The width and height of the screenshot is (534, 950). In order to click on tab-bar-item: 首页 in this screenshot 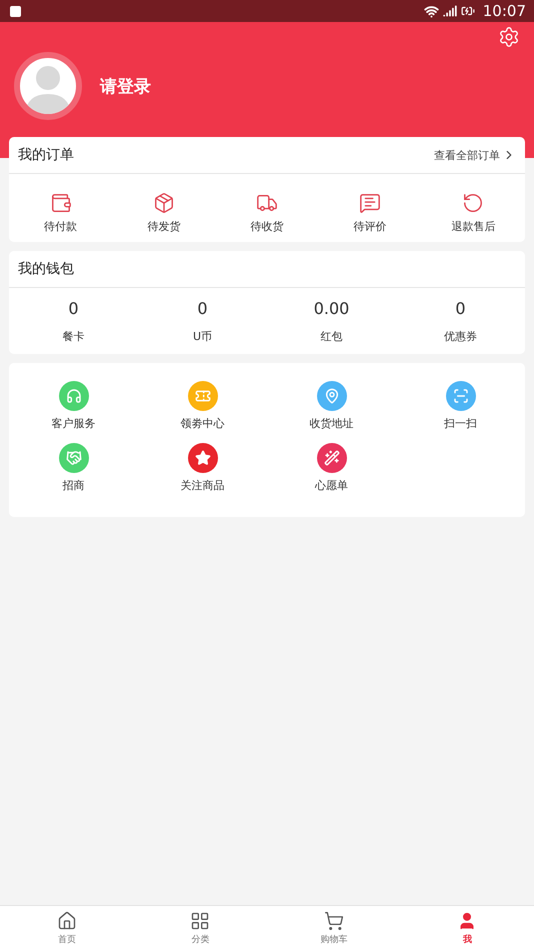, I will do `click(67, 928)`.